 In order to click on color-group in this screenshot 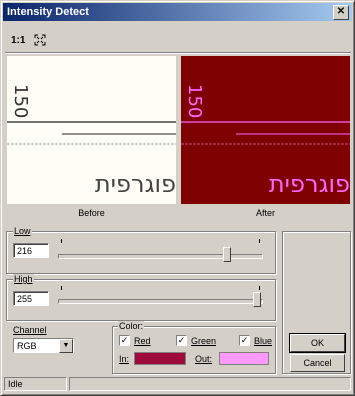, I will do `click(194, 350)`.